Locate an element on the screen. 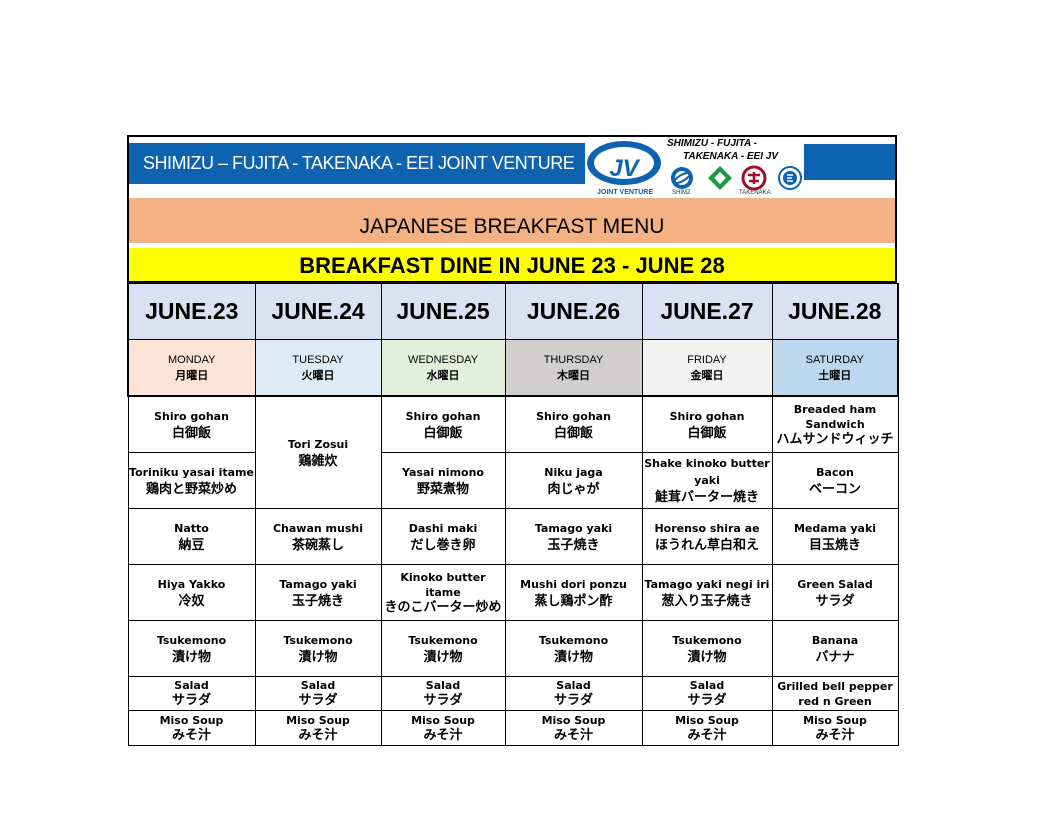 The image size is (1056, 816). weekday-en: MONDAY is located at coordinates (192, 359).